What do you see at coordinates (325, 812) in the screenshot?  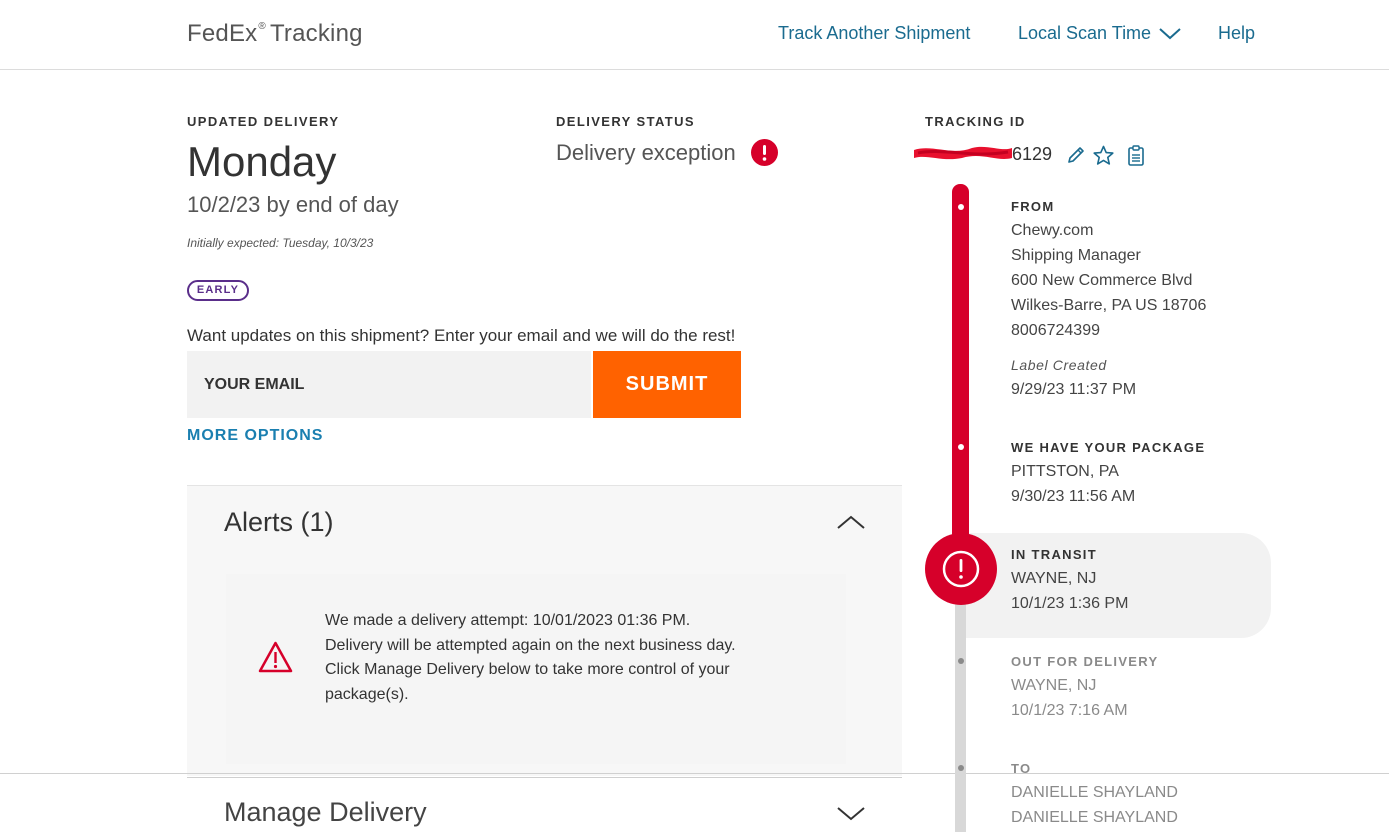 I see `manage-delivery-title: Manage Delivery` at bounding box center [325, 812].